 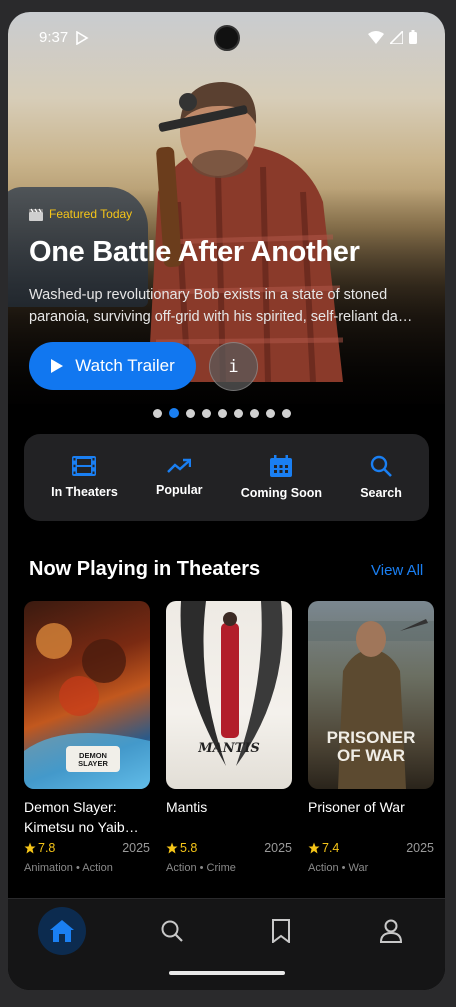 I want to click on rating-value: 7.8, so click(x=47, y=848).